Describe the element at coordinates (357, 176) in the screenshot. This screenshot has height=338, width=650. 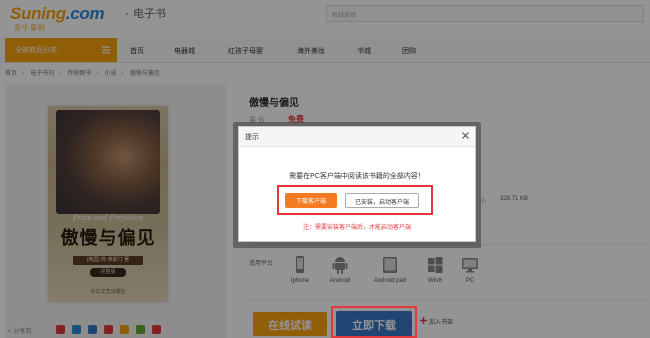
I see `dialog-message: 需要在PC客户端中阅读该书籍的全部内容！` at that location.